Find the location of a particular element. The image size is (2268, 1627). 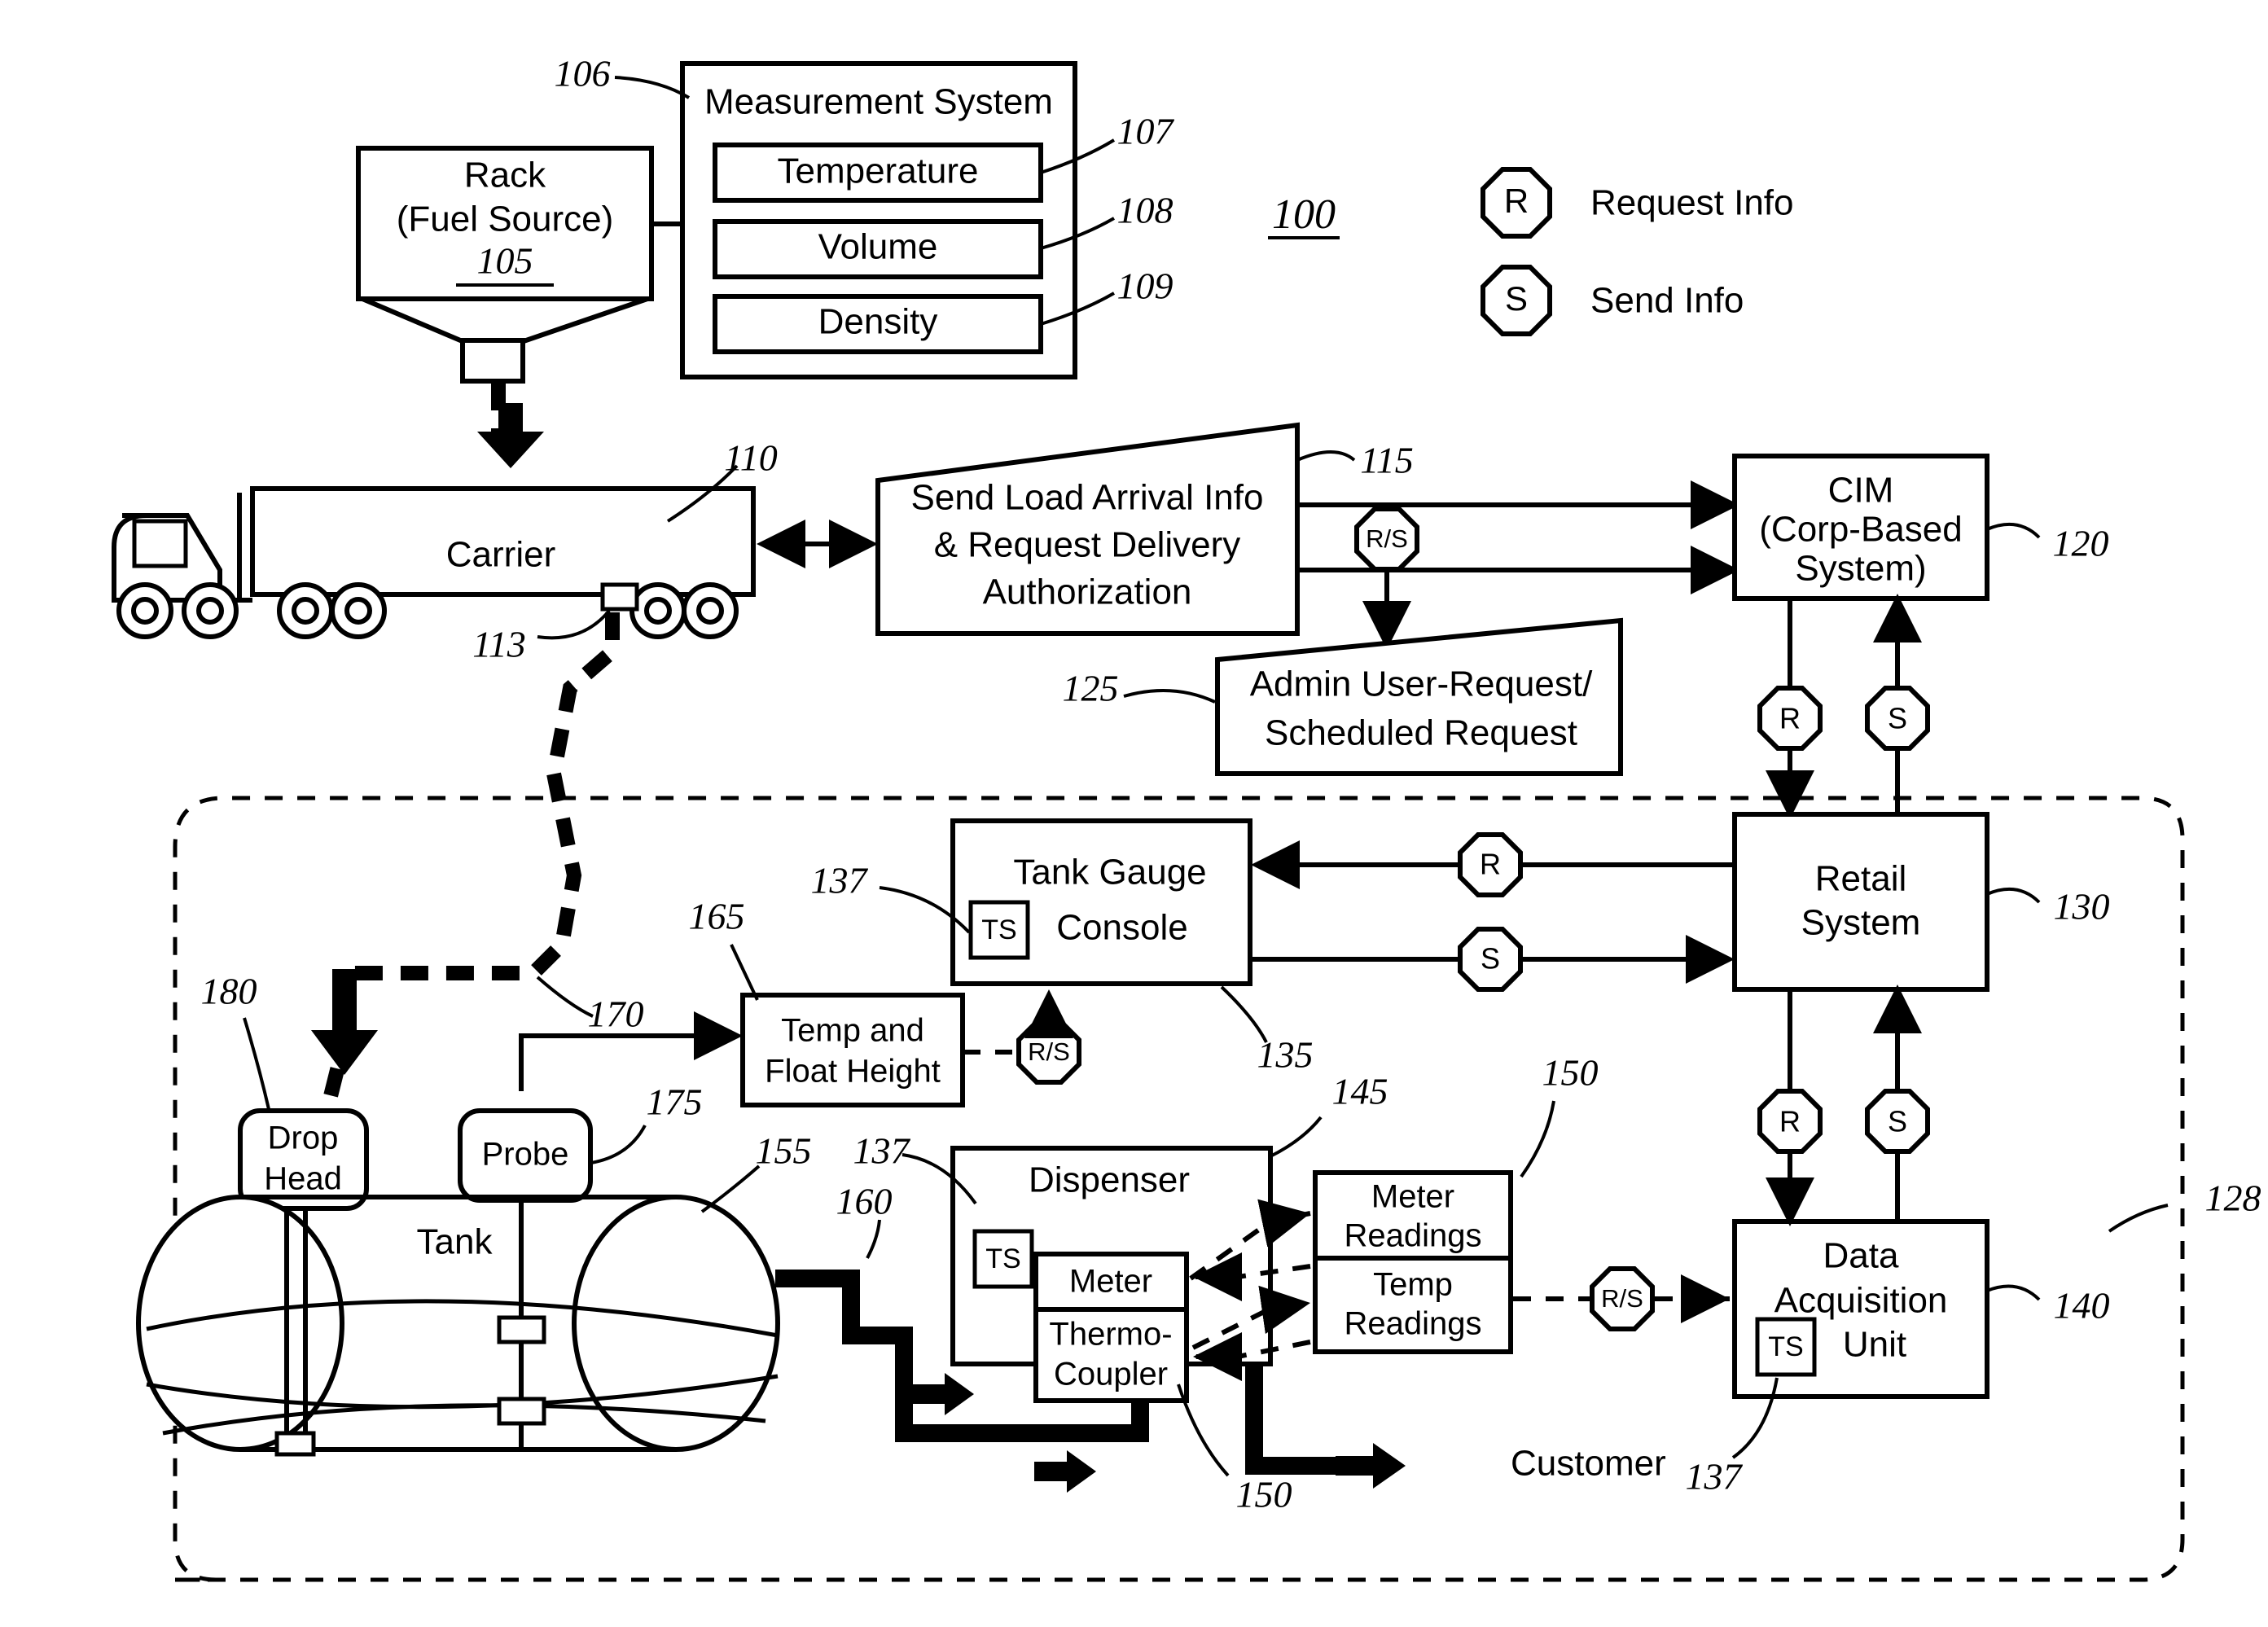

delivery-hose-ref: 170 is located at coordinates (616, 1014).